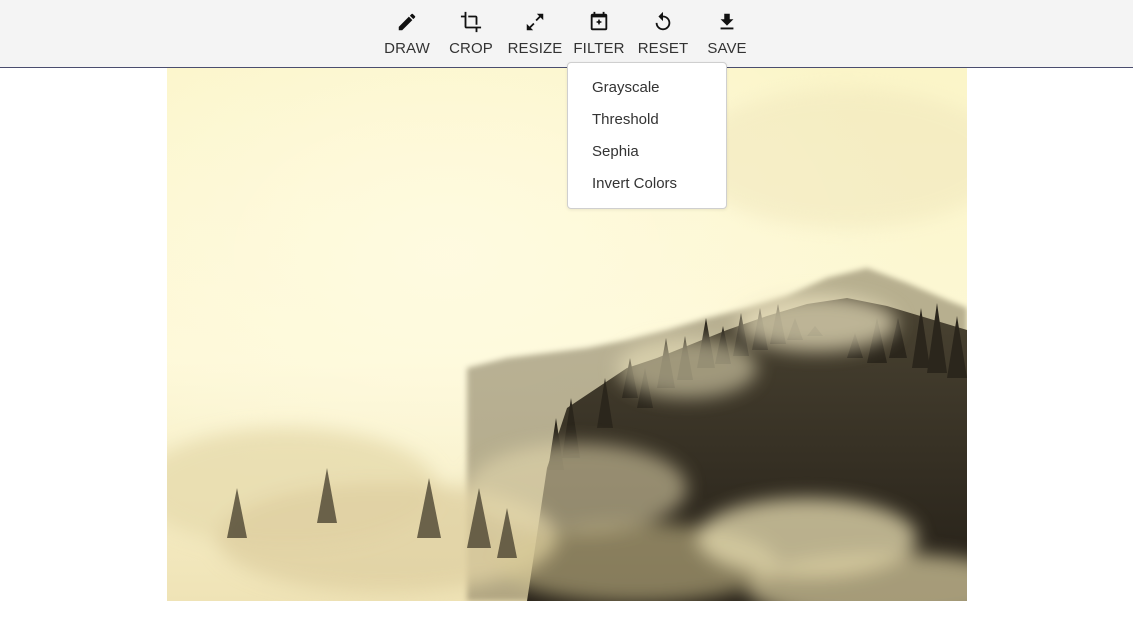 This screenshot has height=633, width=1133. What do you see at coordinates (663, 33) in the screenshot?
I see `reset-button: RESET` at bounding box center [663, 33].